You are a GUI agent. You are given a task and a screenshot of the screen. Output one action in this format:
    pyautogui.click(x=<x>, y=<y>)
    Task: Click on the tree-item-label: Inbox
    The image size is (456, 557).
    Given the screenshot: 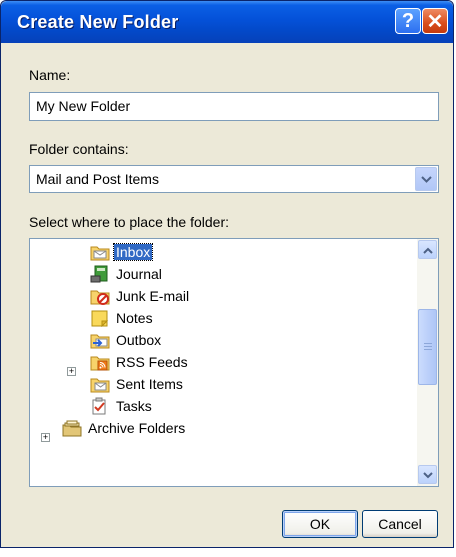 What is the action you would take?
    pyautogui.click(x=133, y=252)
    